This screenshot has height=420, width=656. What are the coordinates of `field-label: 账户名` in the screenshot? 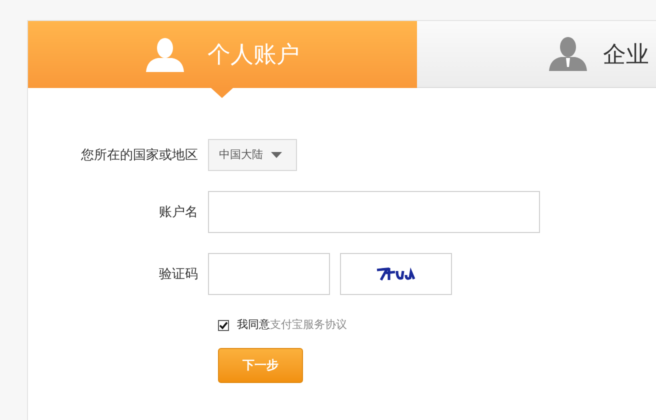 It's located at (178, 212).